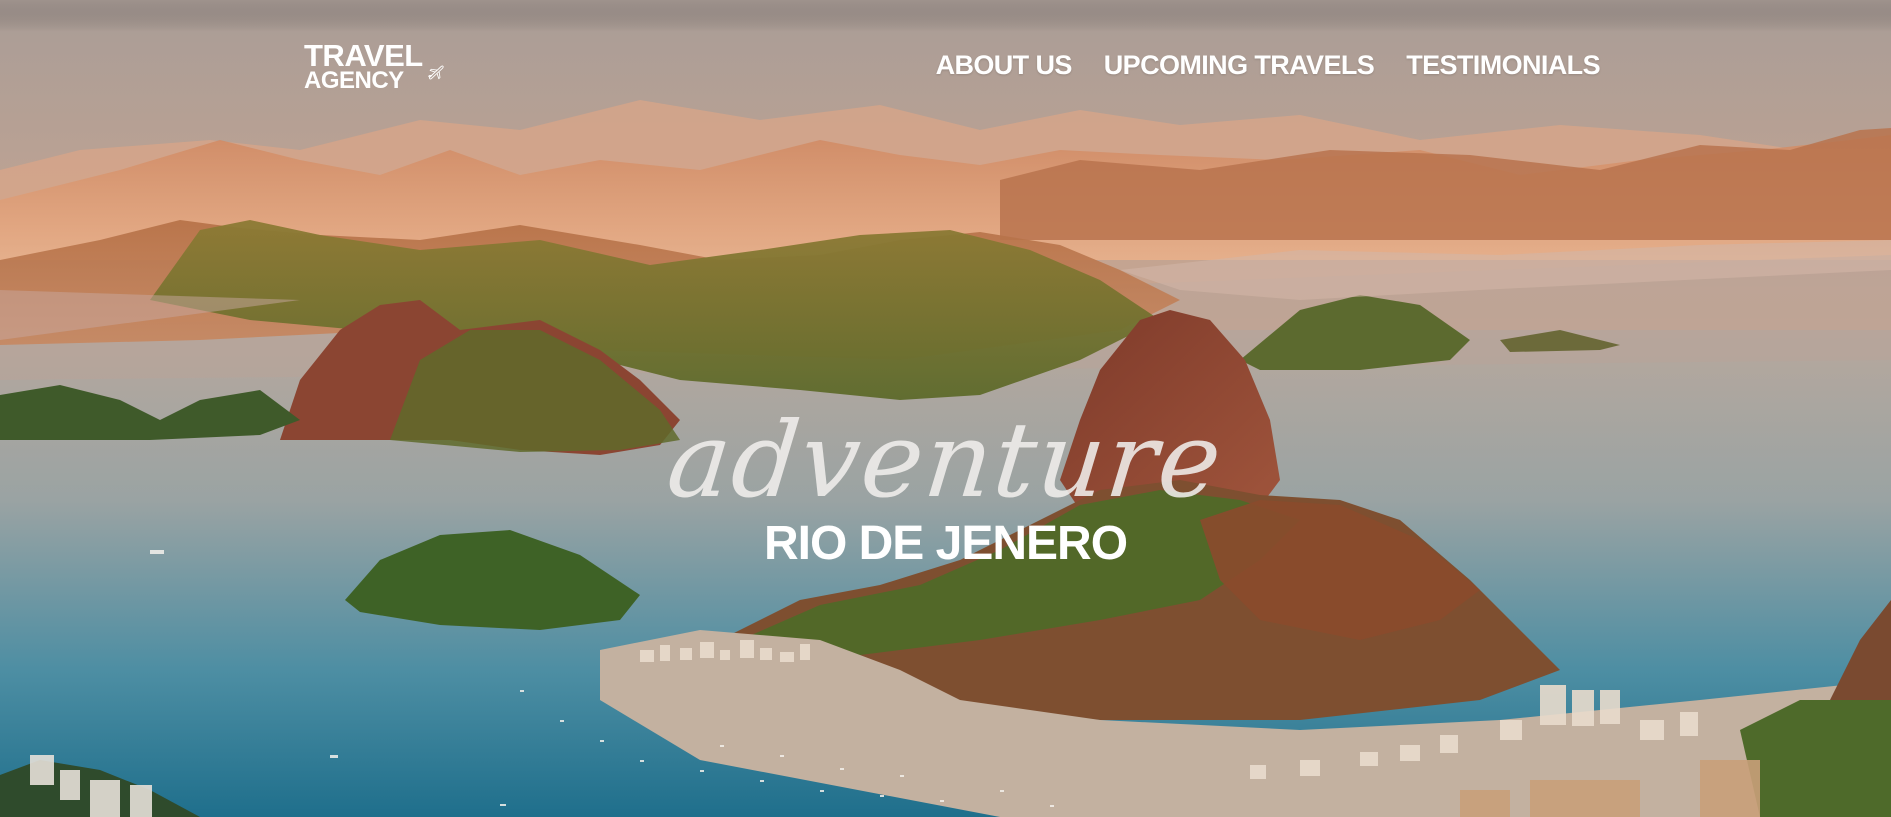 The height and width of the screenshot is (817, 1891). Describe the element at coordinates (354, 80) in the screenshot. I see `brand-line-2: AGENCY` at that location.